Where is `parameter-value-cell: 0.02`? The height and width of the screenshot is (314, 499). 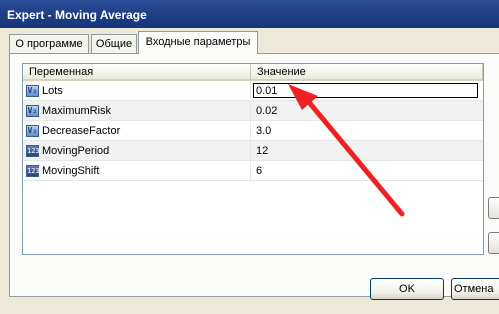
parameter-value-cell: 0.02 is located at coordinates (367, 110).